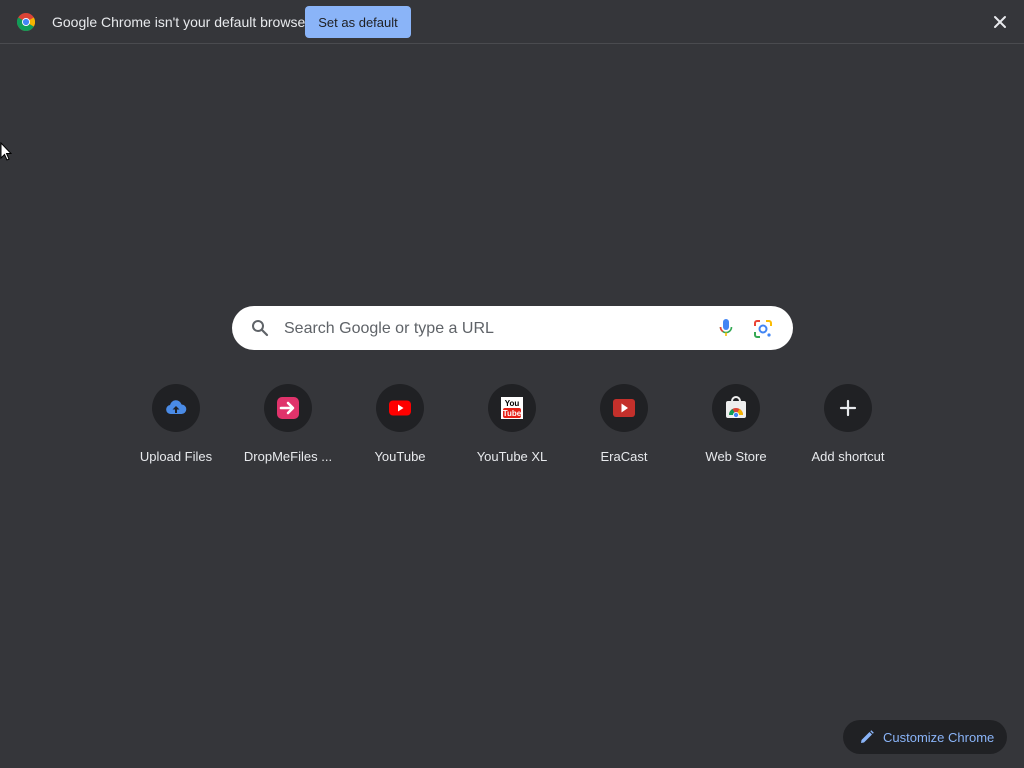  What do you see at coordinates (494, 329) in the screenshot?
I see `search-input` at bounding box center [494, 329].